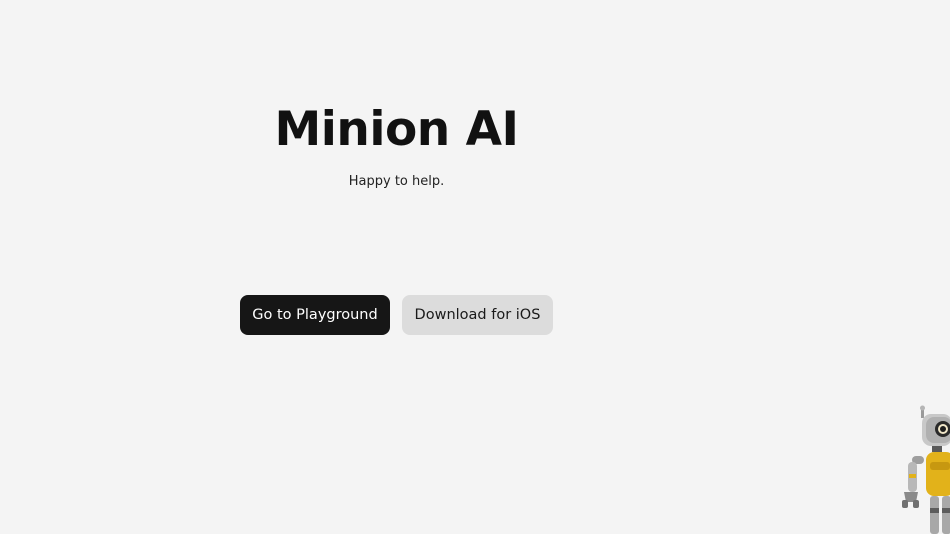  What do you see at coordinates (315, 315) in the screenshot?
I see `go-to-playground-button: Go to Playground` at bounding box center [315, 315].